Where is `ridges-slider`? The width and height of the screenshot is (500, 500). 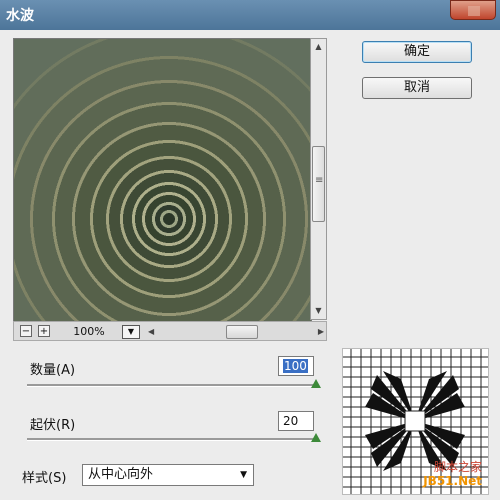 ridges-slider is located at coordinates (174, 437).